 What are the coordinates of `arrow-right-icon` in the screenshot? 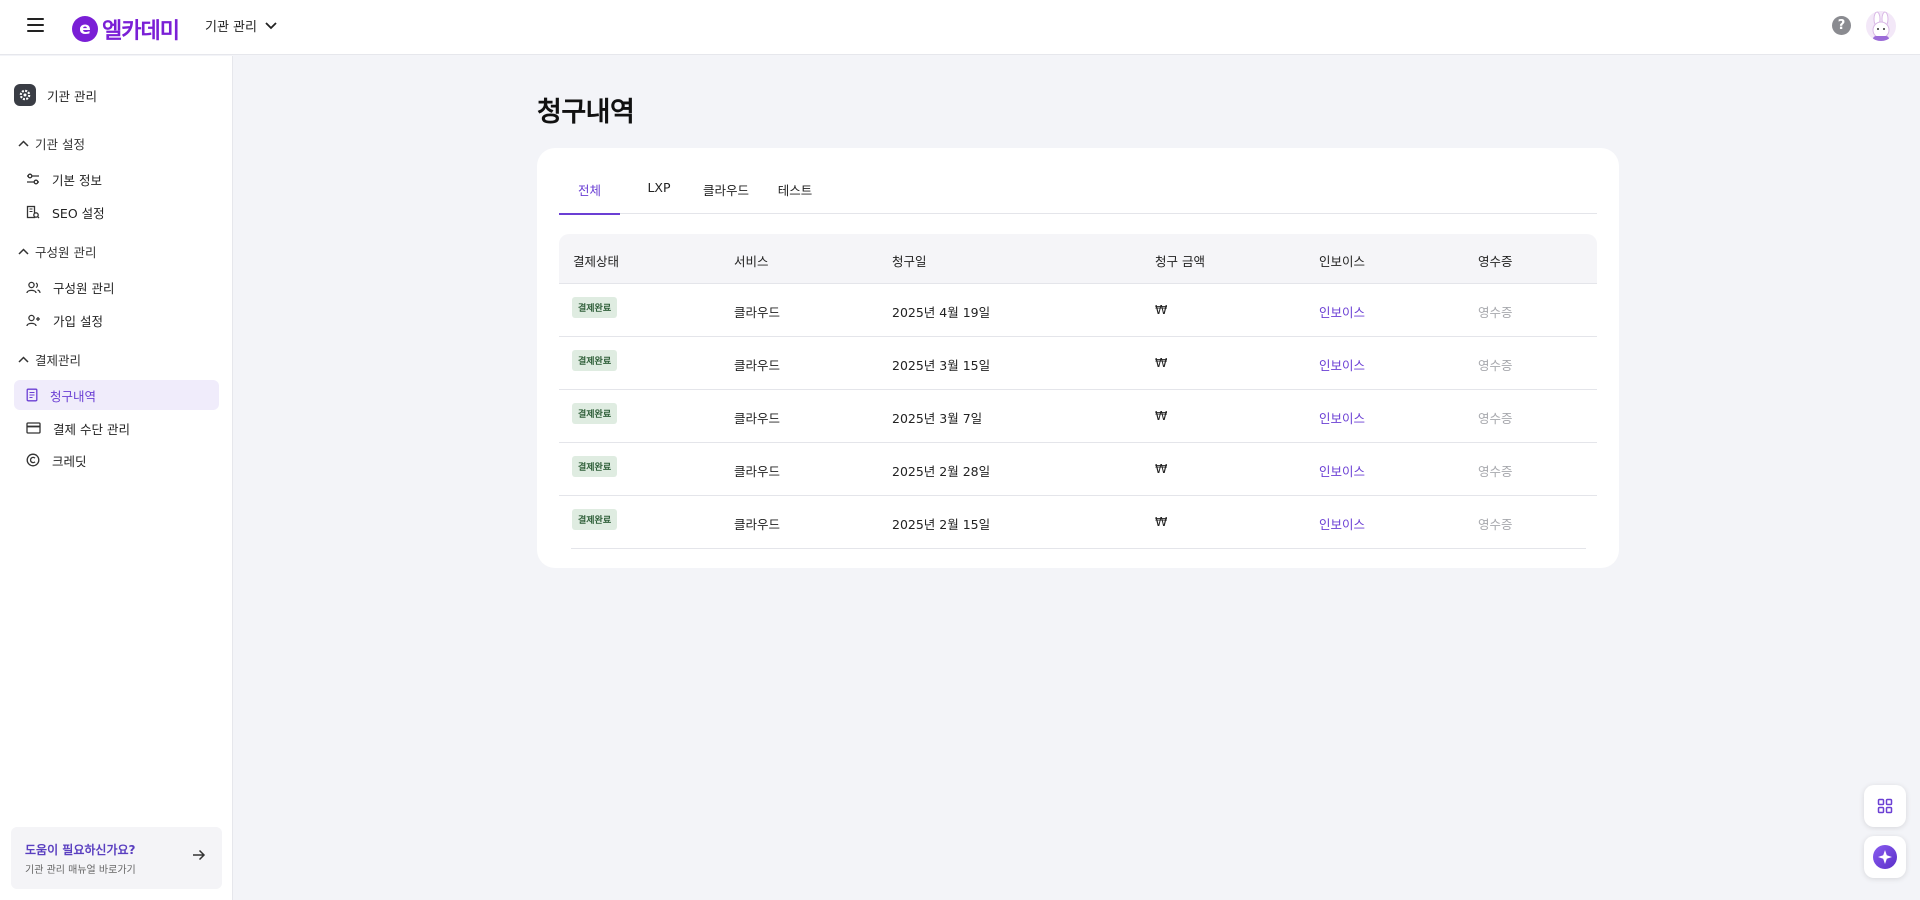 It's located at (199, 855).